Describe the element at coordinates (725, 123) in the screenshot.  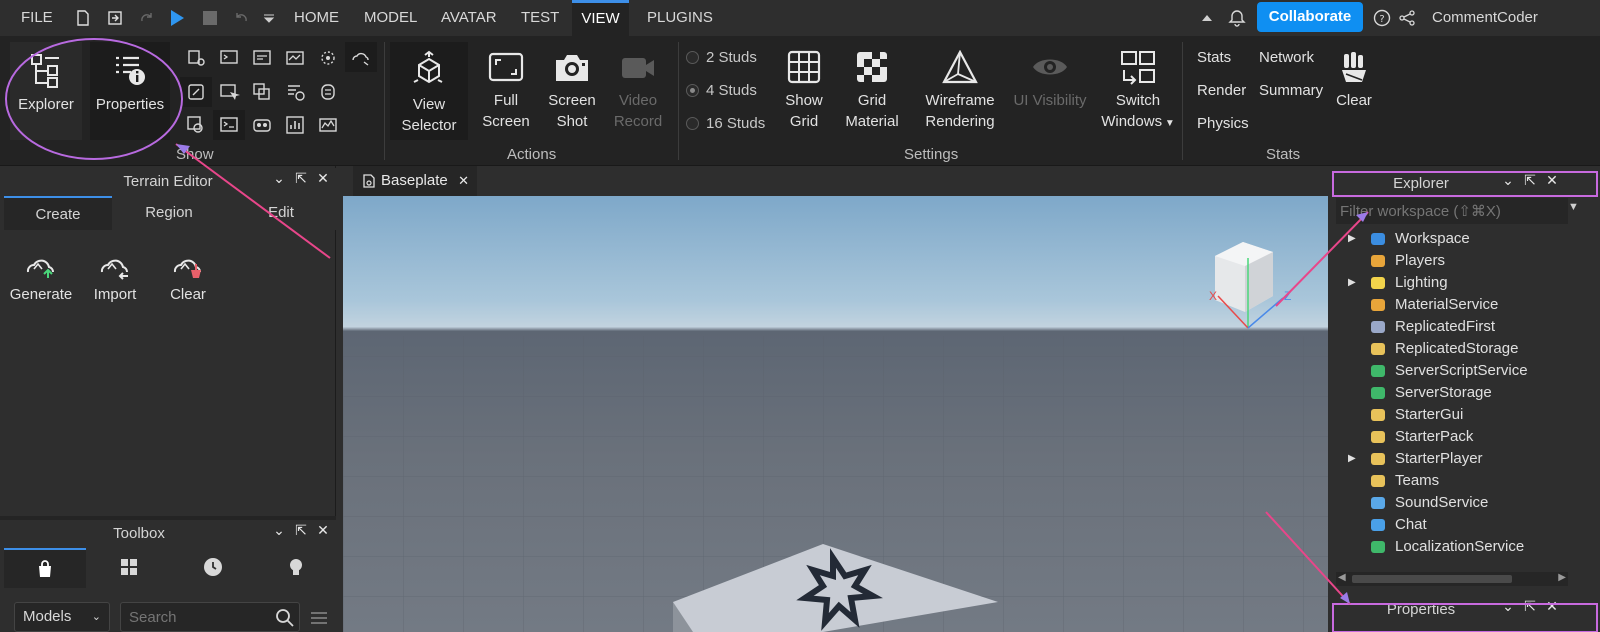
I see `stud-option-16: 16 Studs` at that location.